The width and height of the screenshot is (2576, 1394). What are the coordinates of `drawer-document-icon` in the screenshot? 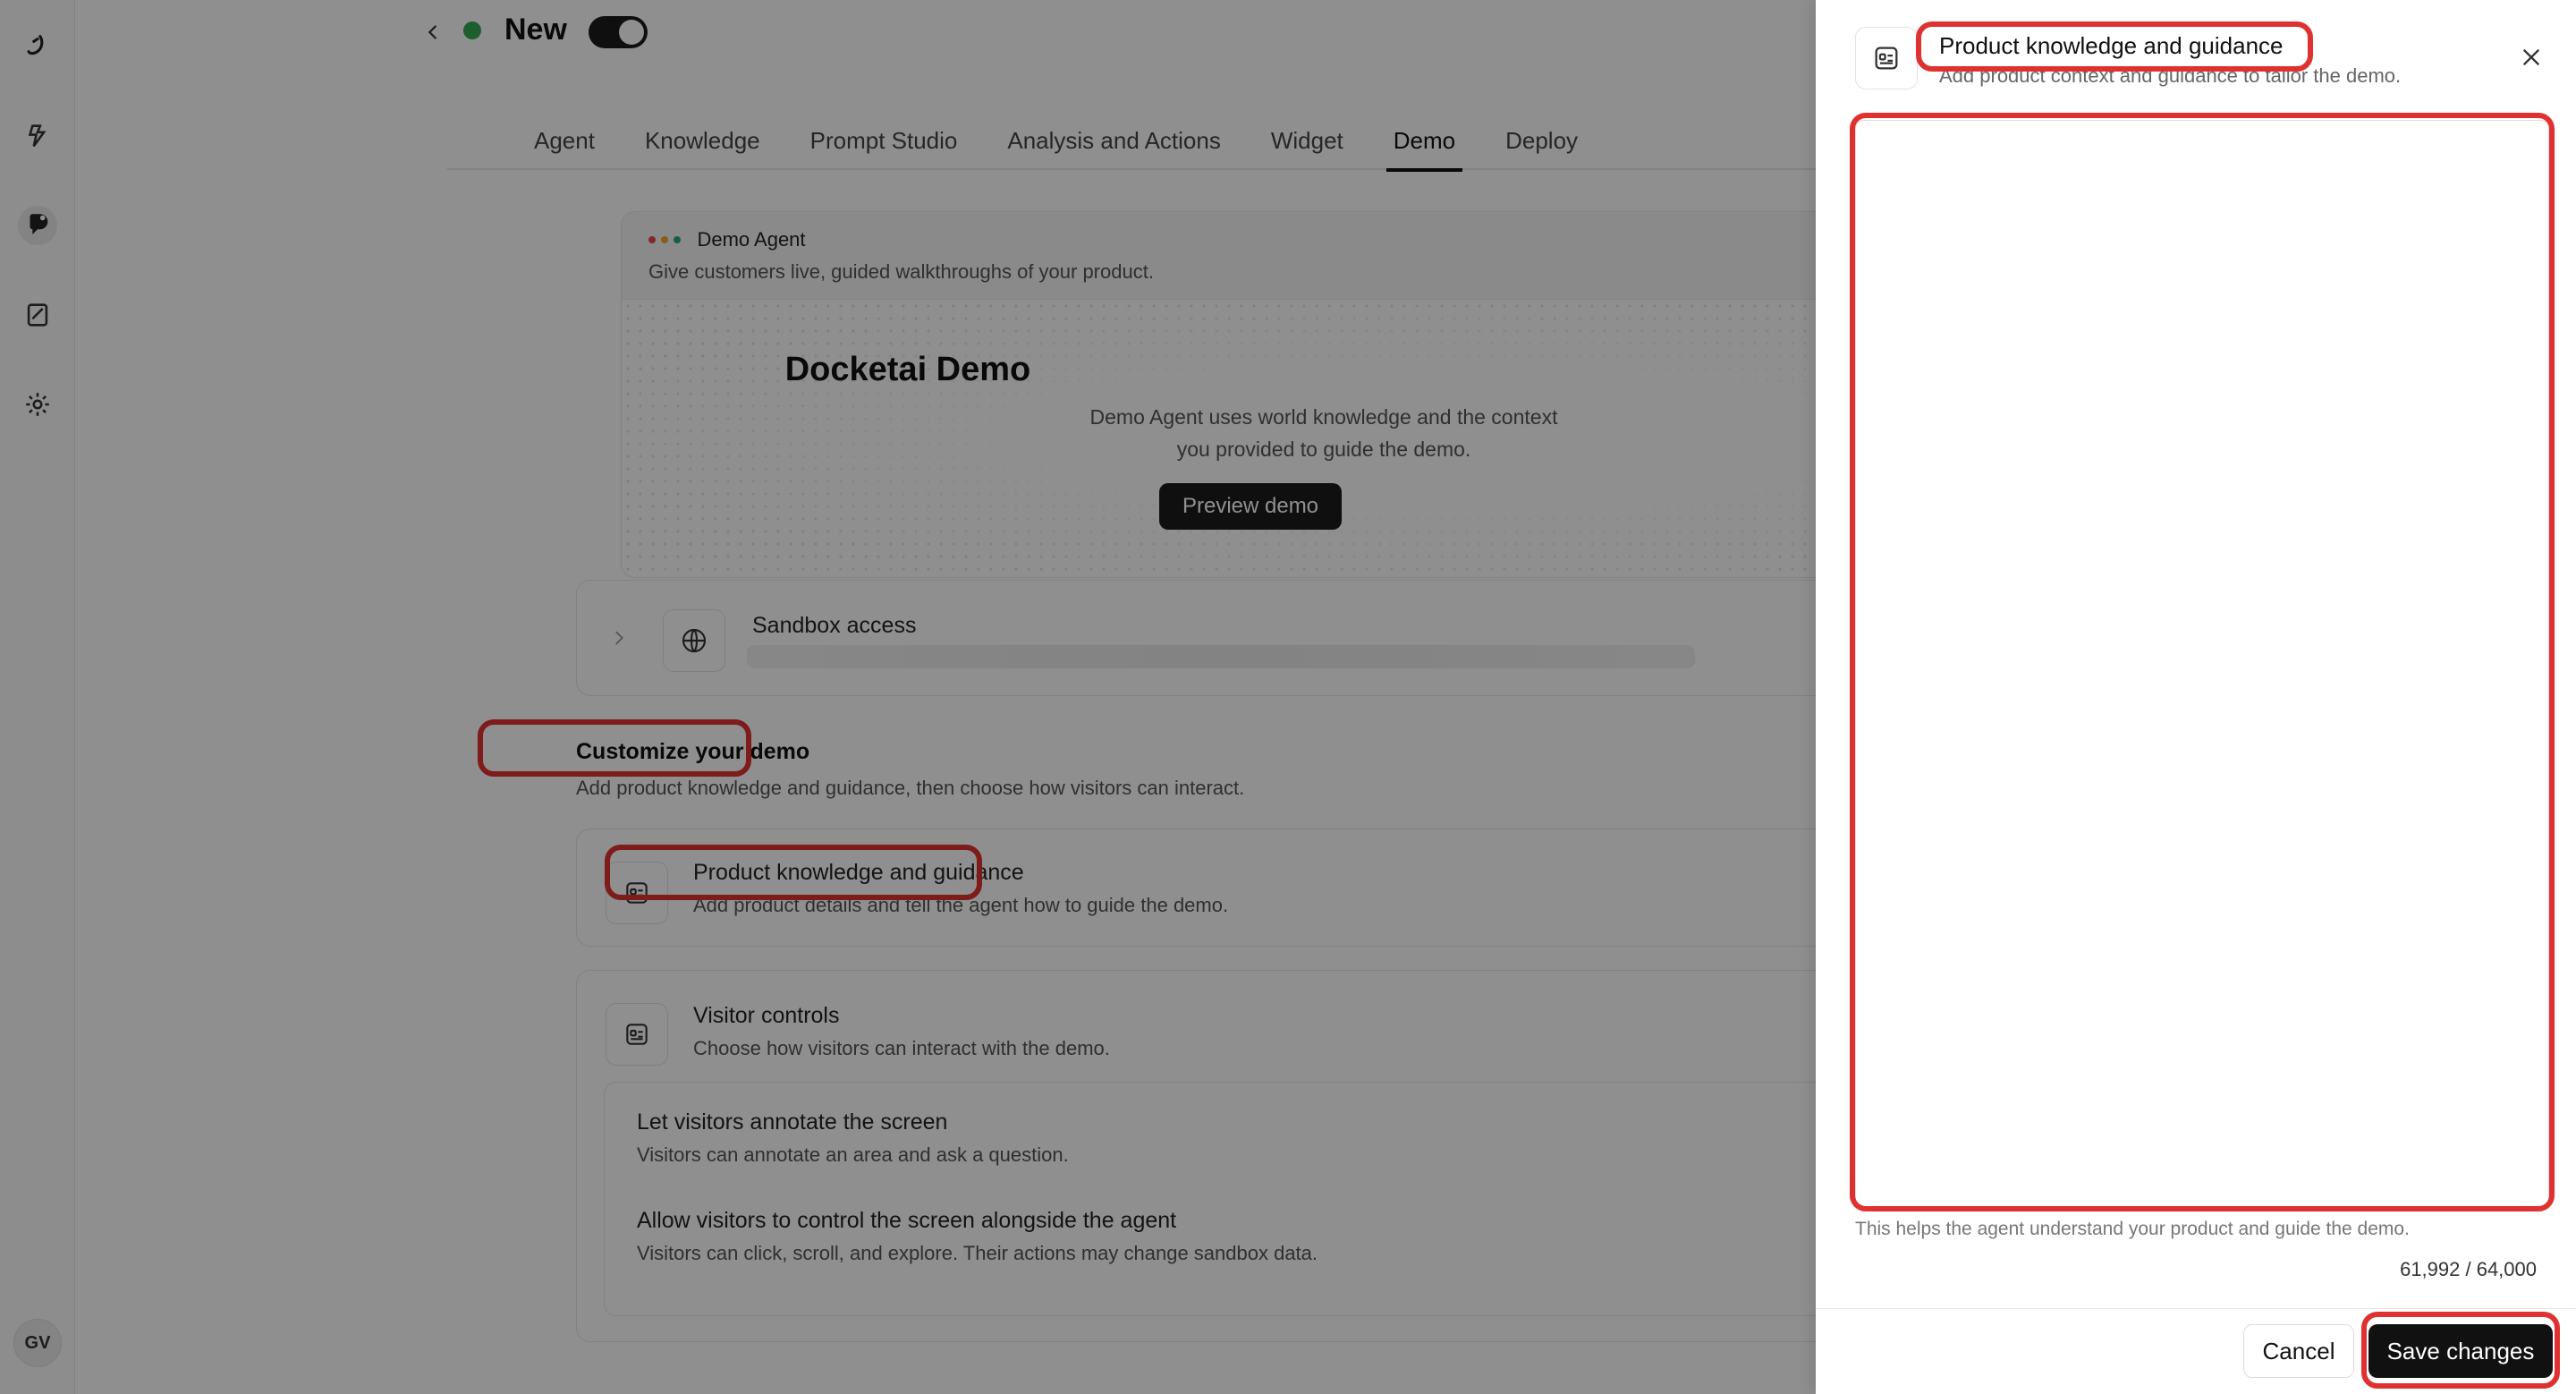 It's located at (1886, 58).